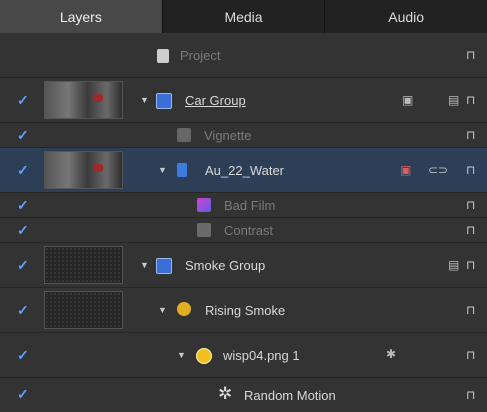  I want to click on tab-media: Media, so click(244, 16).